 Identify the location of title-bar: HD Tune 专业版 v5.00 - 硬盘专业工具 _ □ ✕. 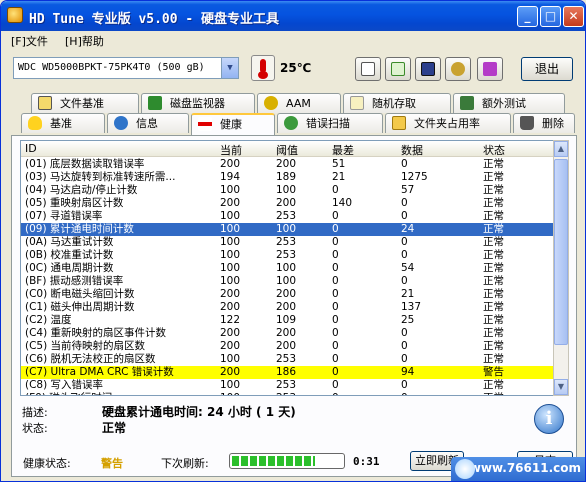
(293, 16).